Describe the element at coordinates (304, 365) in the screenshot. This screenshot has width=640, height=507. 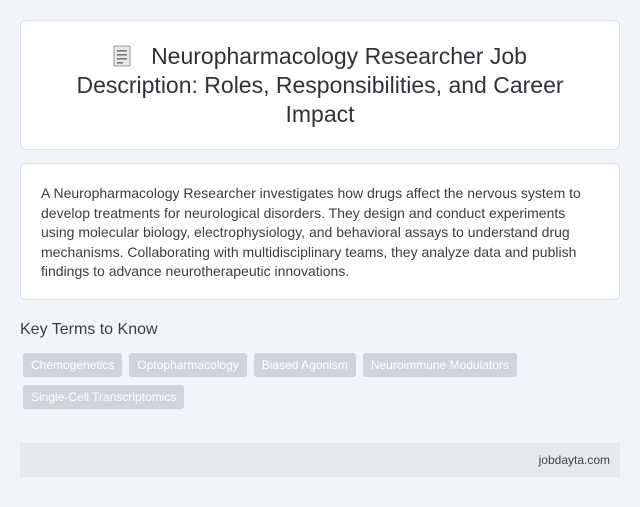
I see `key-term-tag: Biased Agonism` at that location.